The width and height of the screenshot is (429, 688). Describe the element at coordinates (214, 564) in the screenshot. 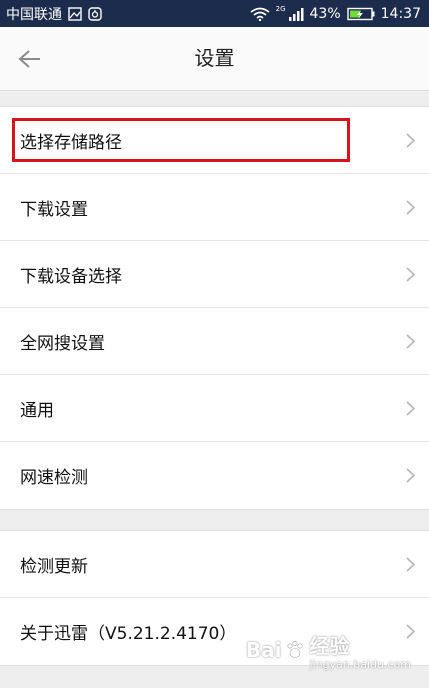

I see `settings-item-check-update: 检测更新` at that location.